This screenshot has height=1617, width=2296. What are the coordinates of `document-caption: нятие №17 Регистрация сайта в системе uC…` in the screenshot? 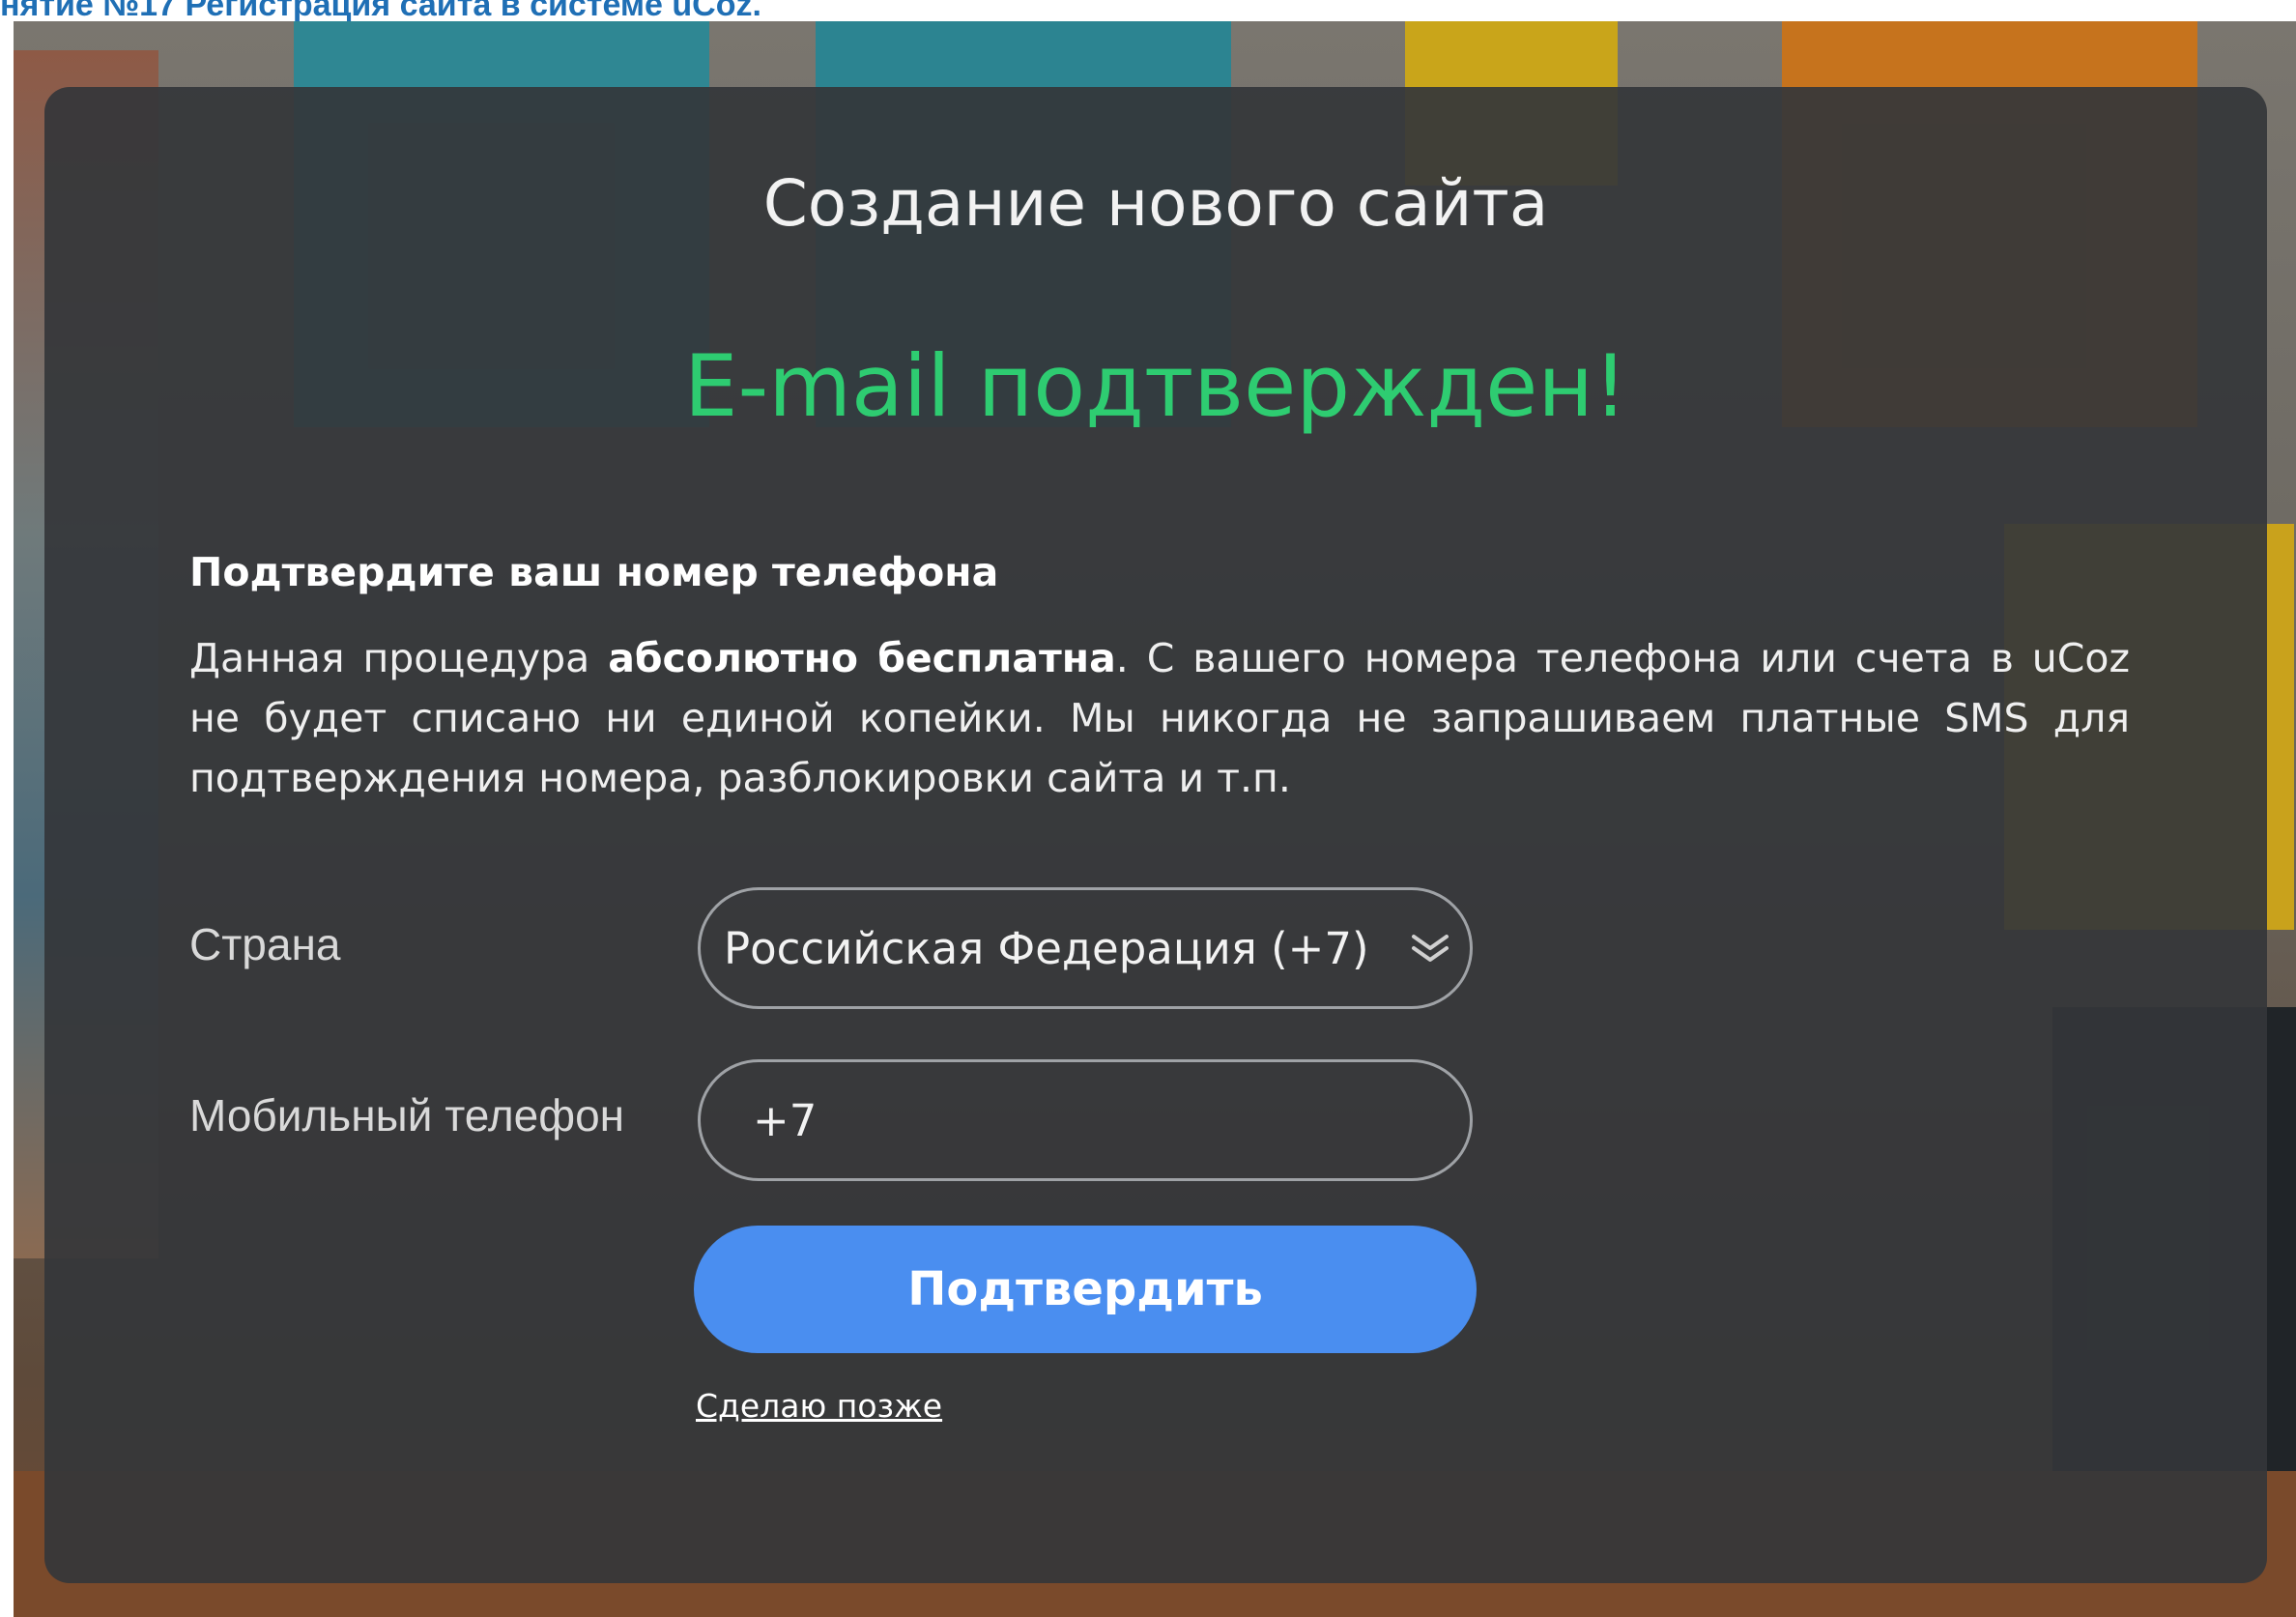 It's located at (1101, 10).